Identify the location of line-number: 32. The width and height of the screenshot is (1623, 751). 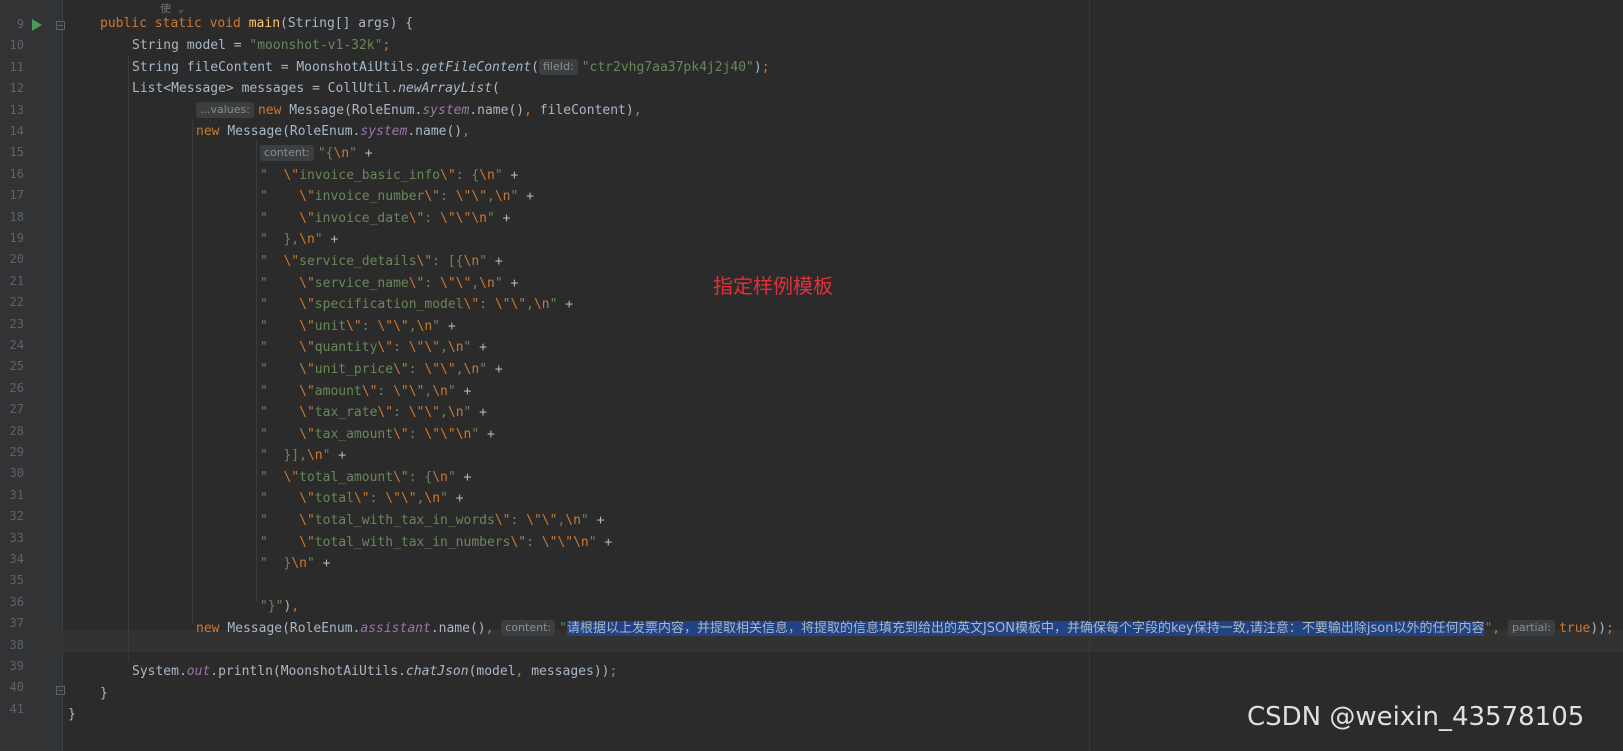
(16, 516).